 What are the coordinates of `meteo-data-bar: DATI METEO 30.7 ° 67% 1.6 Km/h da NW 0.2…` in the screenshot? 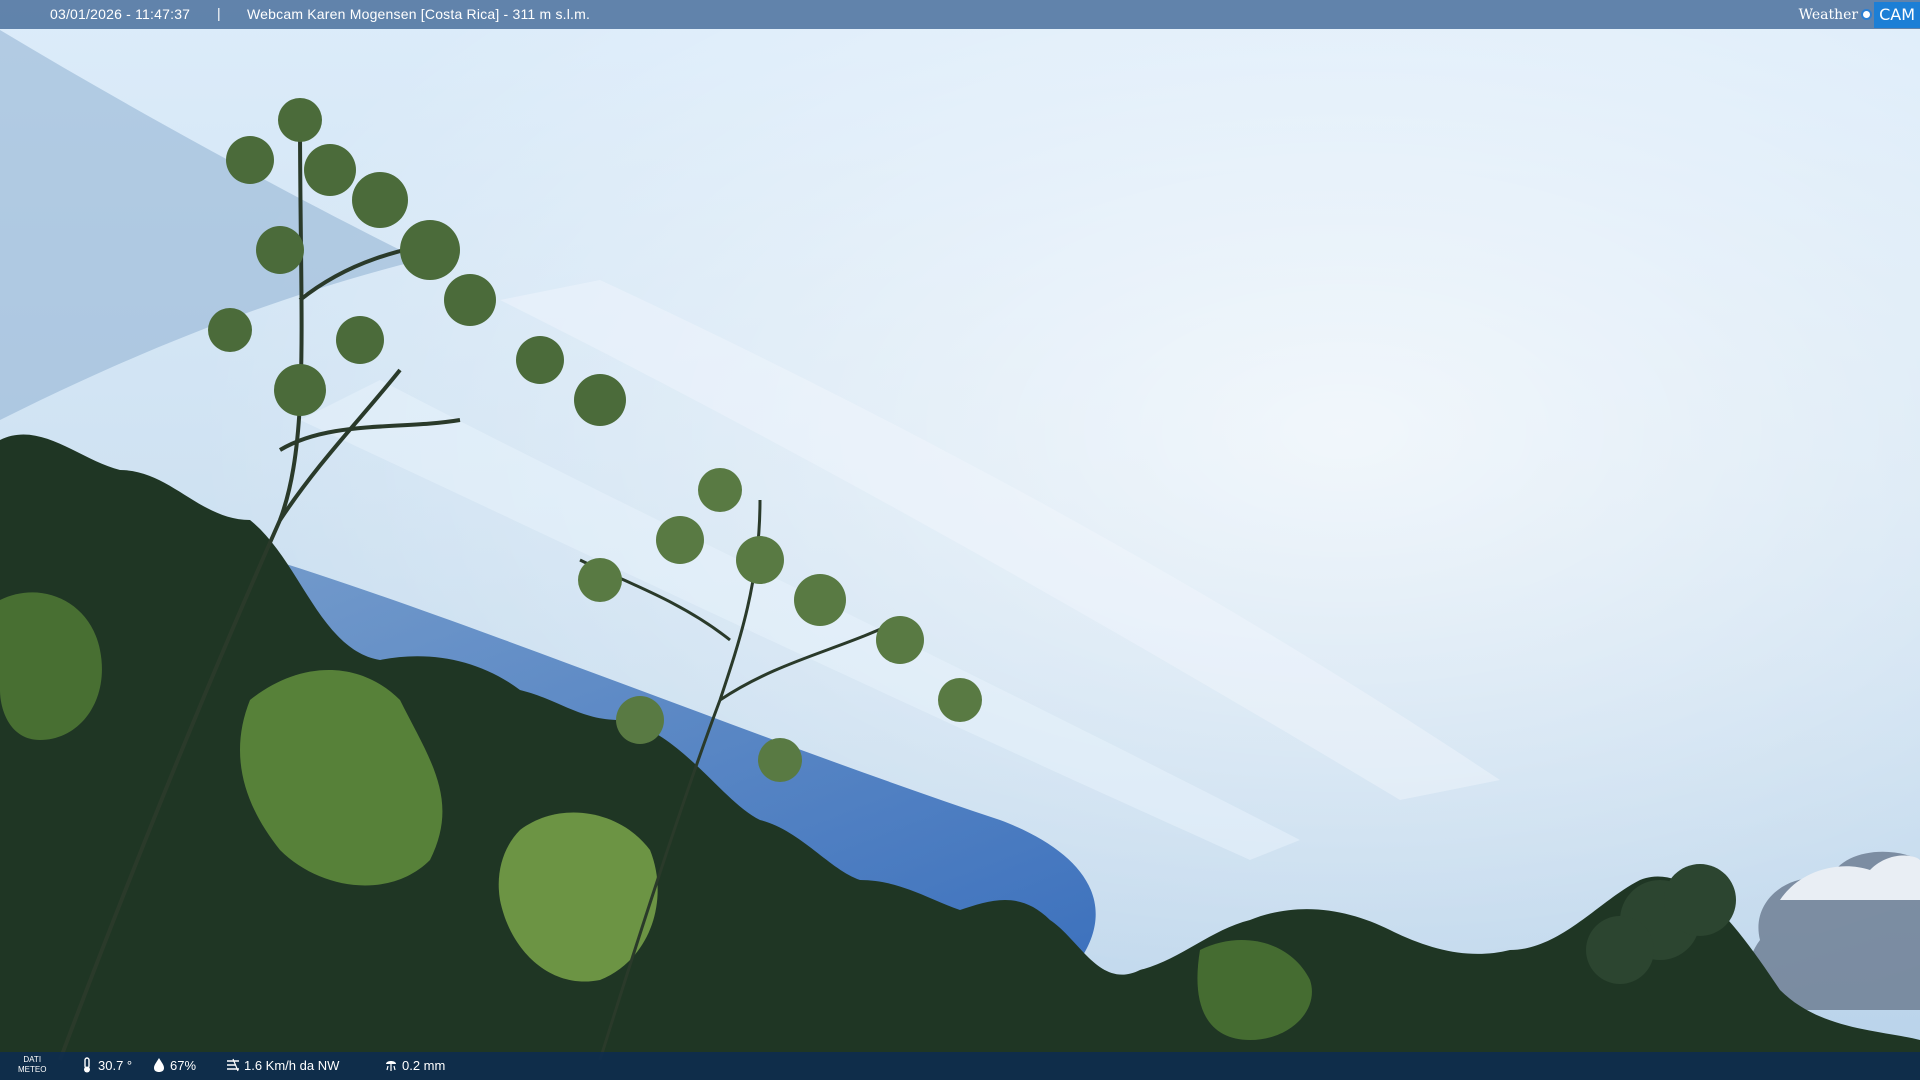 It's located at (960, 1066).